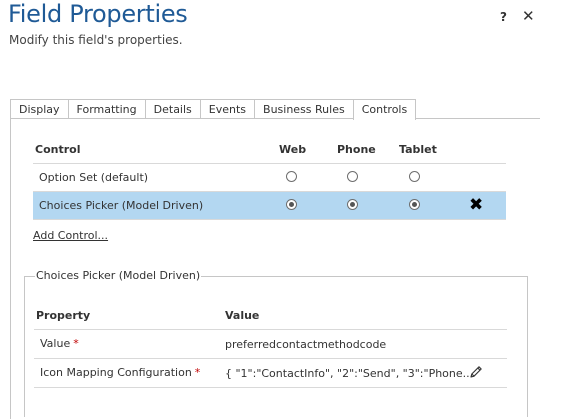 The image size is (561, 419). I want to click on tab-events: Events, so click(227, 109).